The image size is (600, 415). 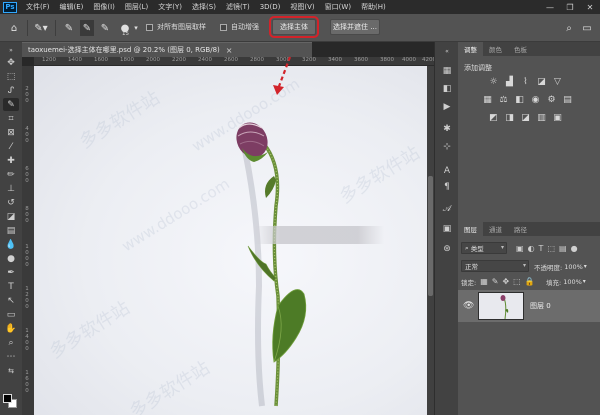 I want to click on menu-image: 图像(I), so click(x=104, y=7).